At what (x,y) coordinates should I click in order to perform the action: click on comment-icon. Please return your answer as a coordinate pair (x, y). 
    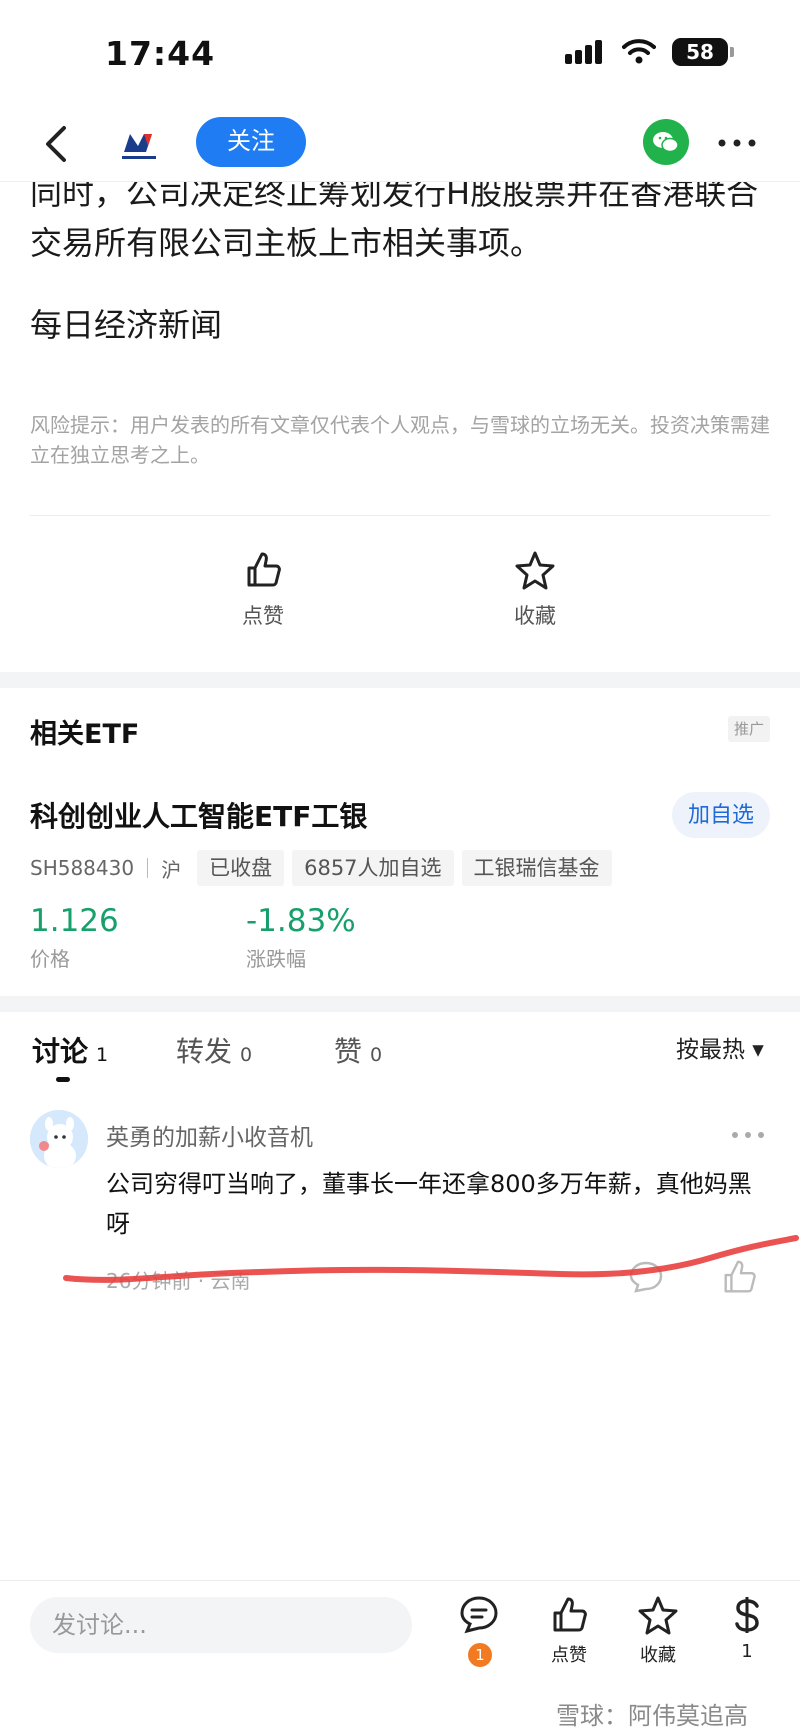
    Looking at the image, I should click on (479, 1615).